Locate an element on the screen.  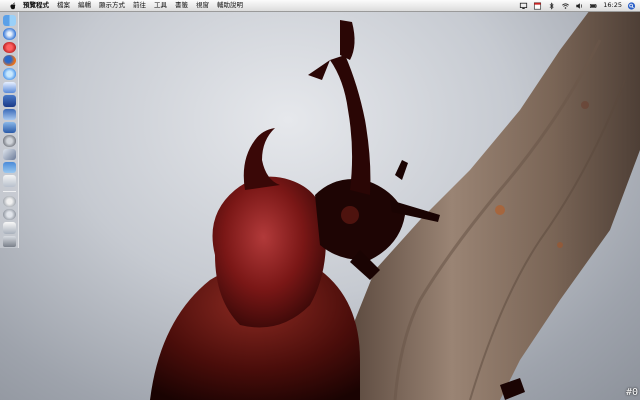
menu-help: 輔助說明 is located at coordinates (230, 5).